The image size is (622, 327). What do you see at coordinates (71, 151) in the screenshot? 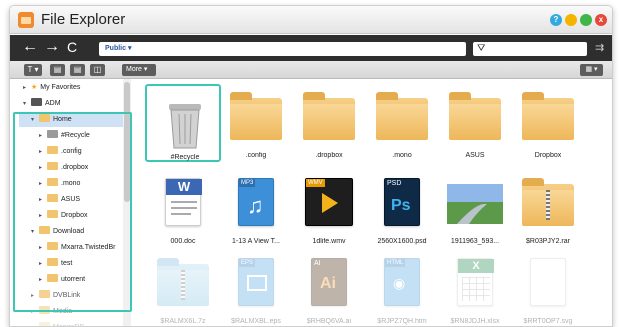
I see `sidebar-item-label: .config` at bounding box center [71, 151].